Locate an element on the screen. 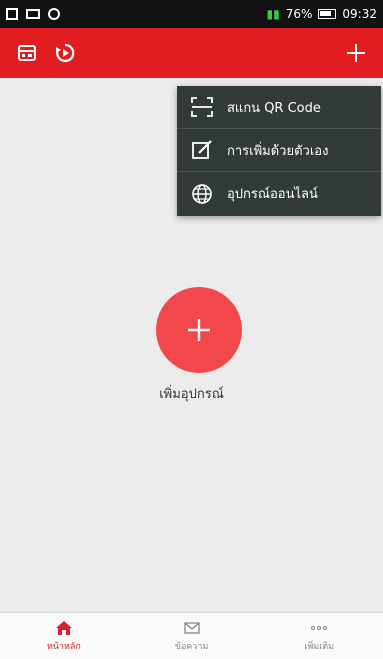 This screenshot has height=659, width=383. menu-item-label: อุปกรณ์ออนไลน์ is located at coordinates (272, 194).